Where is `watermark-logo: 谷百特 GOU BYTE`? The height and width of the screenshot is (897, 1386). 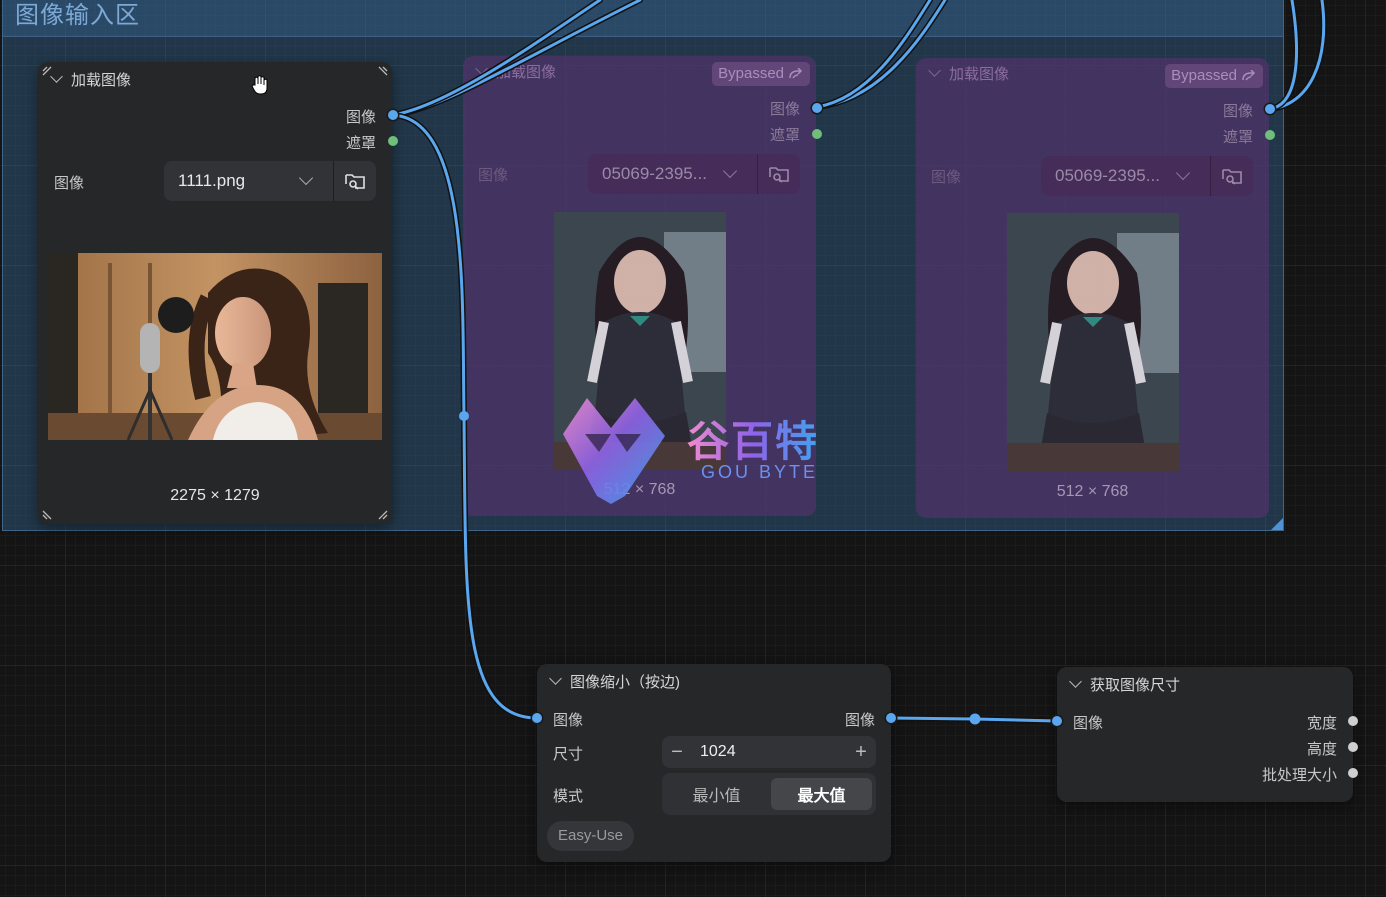
watermark-logo: 谷百特 GOU BYTE is located at coordinates (695, 449).